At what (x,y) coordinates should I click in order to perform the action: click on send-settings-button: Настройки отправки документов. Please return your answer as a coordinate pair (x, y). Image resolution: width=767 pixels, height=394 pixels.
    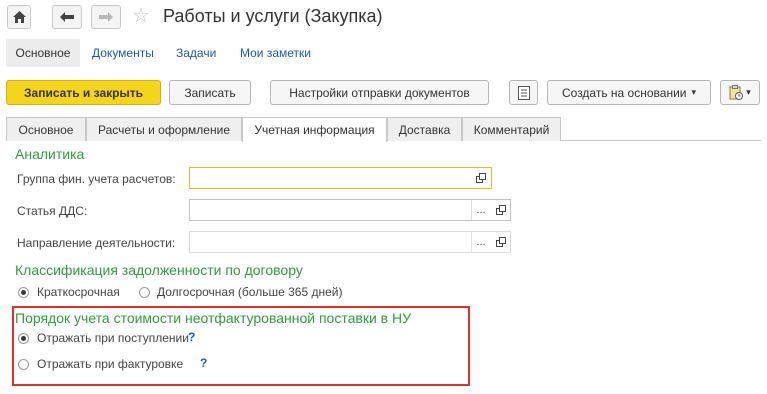
    Looking at the image, I should click on (379, 92).